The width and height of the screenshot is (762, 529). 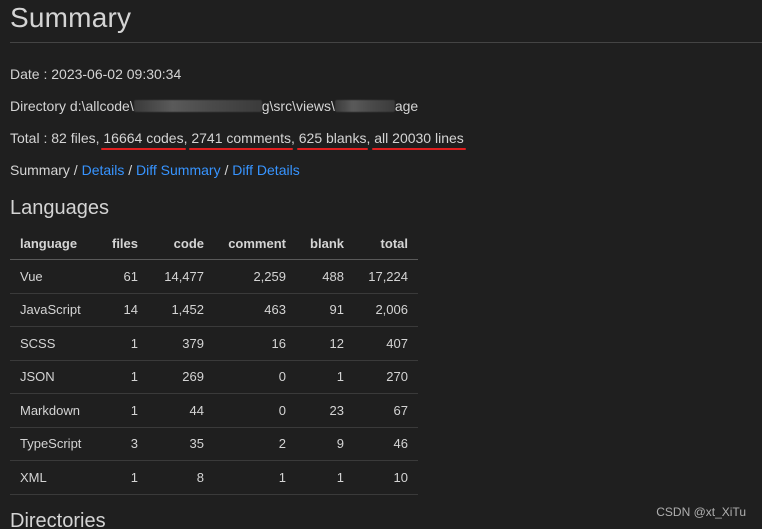 I want to click on cell-total: 270, so click(x=386, y=377).